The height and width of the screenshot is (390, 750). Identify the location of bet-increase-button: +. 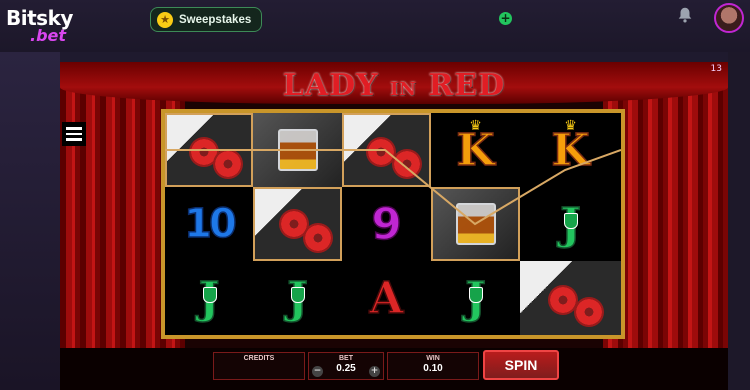
(374, 371).